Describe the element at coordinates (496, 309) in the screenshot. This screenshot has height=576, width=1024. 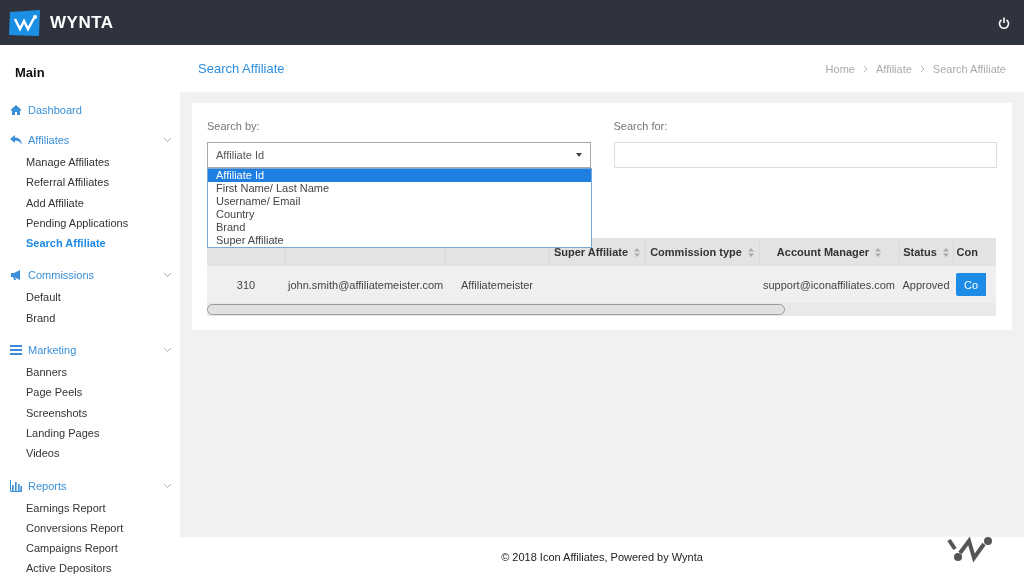
I see `scrollbar-thumb` at that location.